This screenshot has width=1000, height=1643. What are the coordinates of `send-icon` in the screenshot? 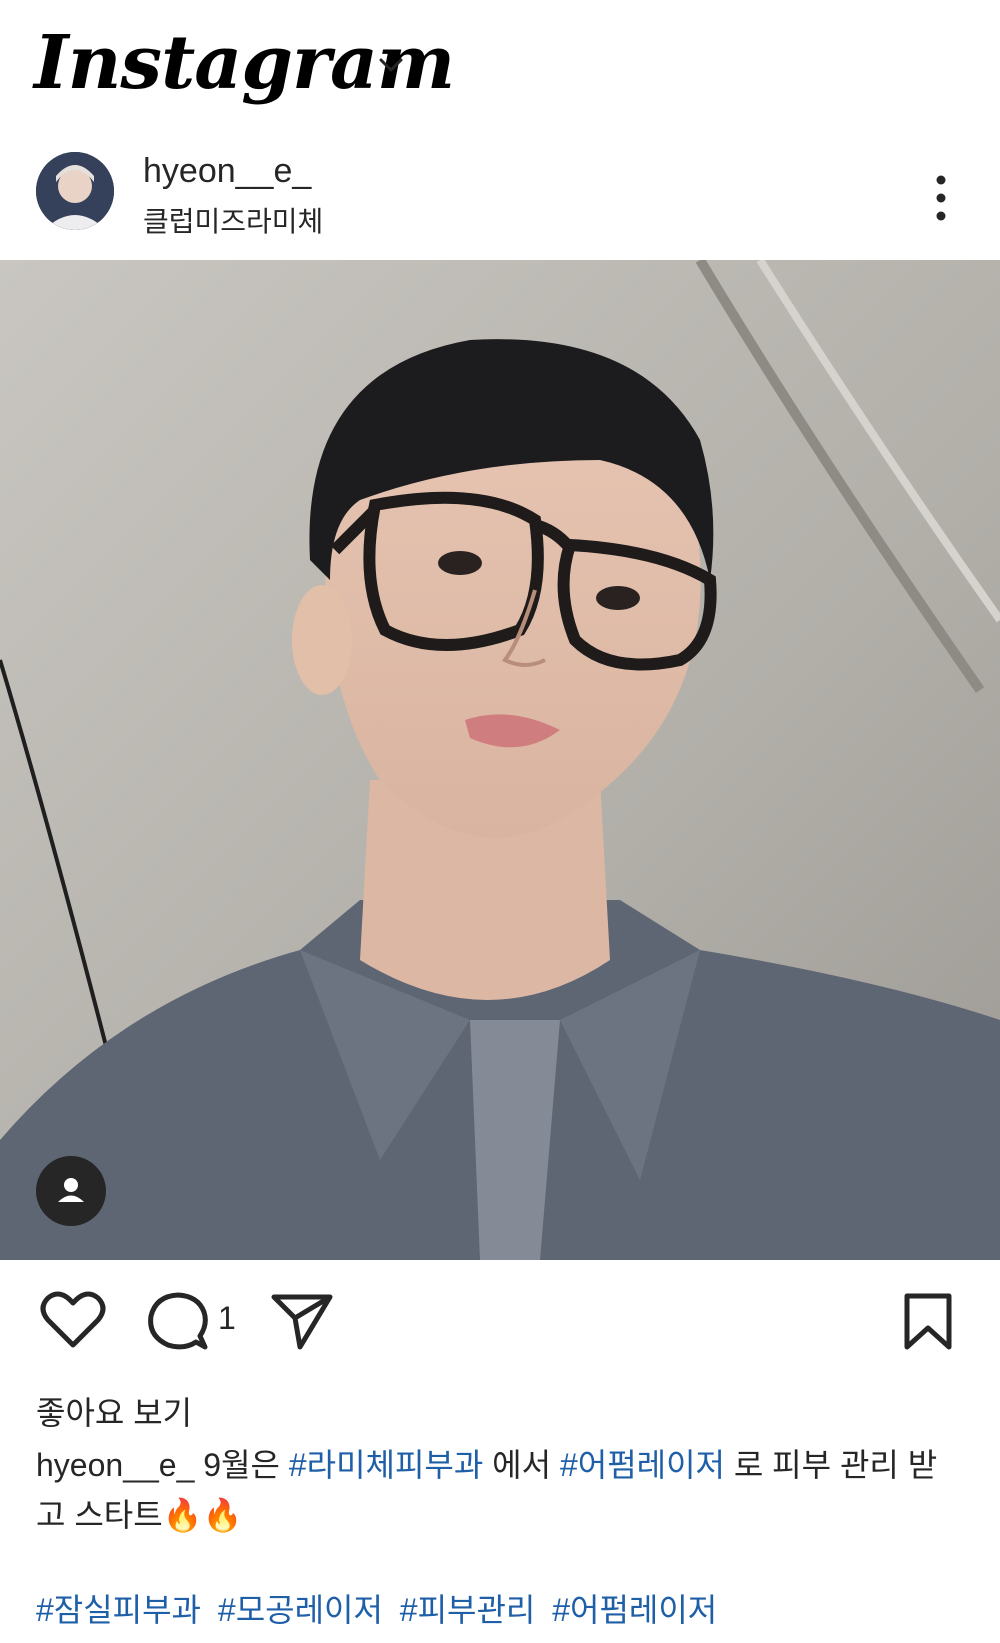 It's located at (302, 1322).